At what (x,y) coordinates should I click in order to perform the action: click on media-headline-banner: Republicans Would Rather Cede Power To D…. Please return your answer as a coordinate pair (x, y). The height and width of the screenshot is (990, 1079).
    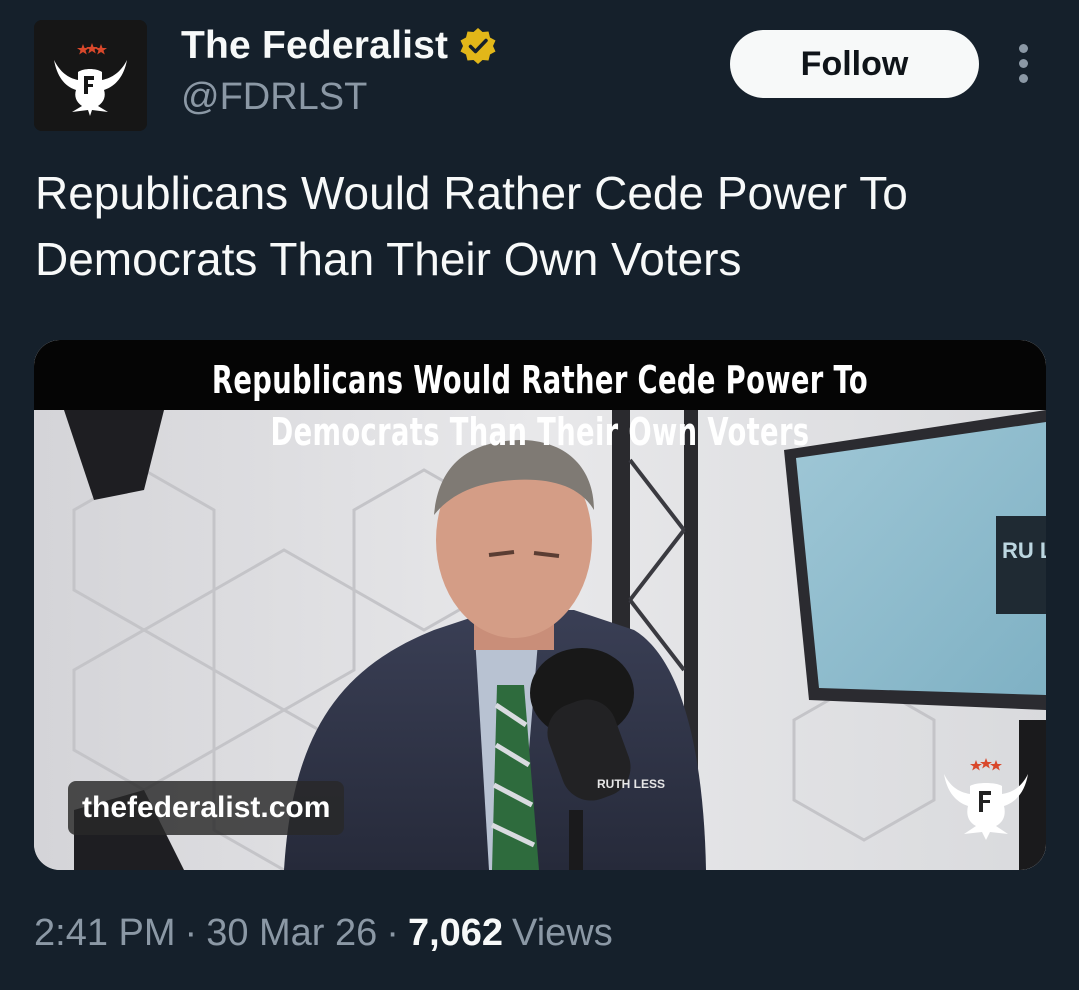
    Looking at the image, I should click on (540, 397).